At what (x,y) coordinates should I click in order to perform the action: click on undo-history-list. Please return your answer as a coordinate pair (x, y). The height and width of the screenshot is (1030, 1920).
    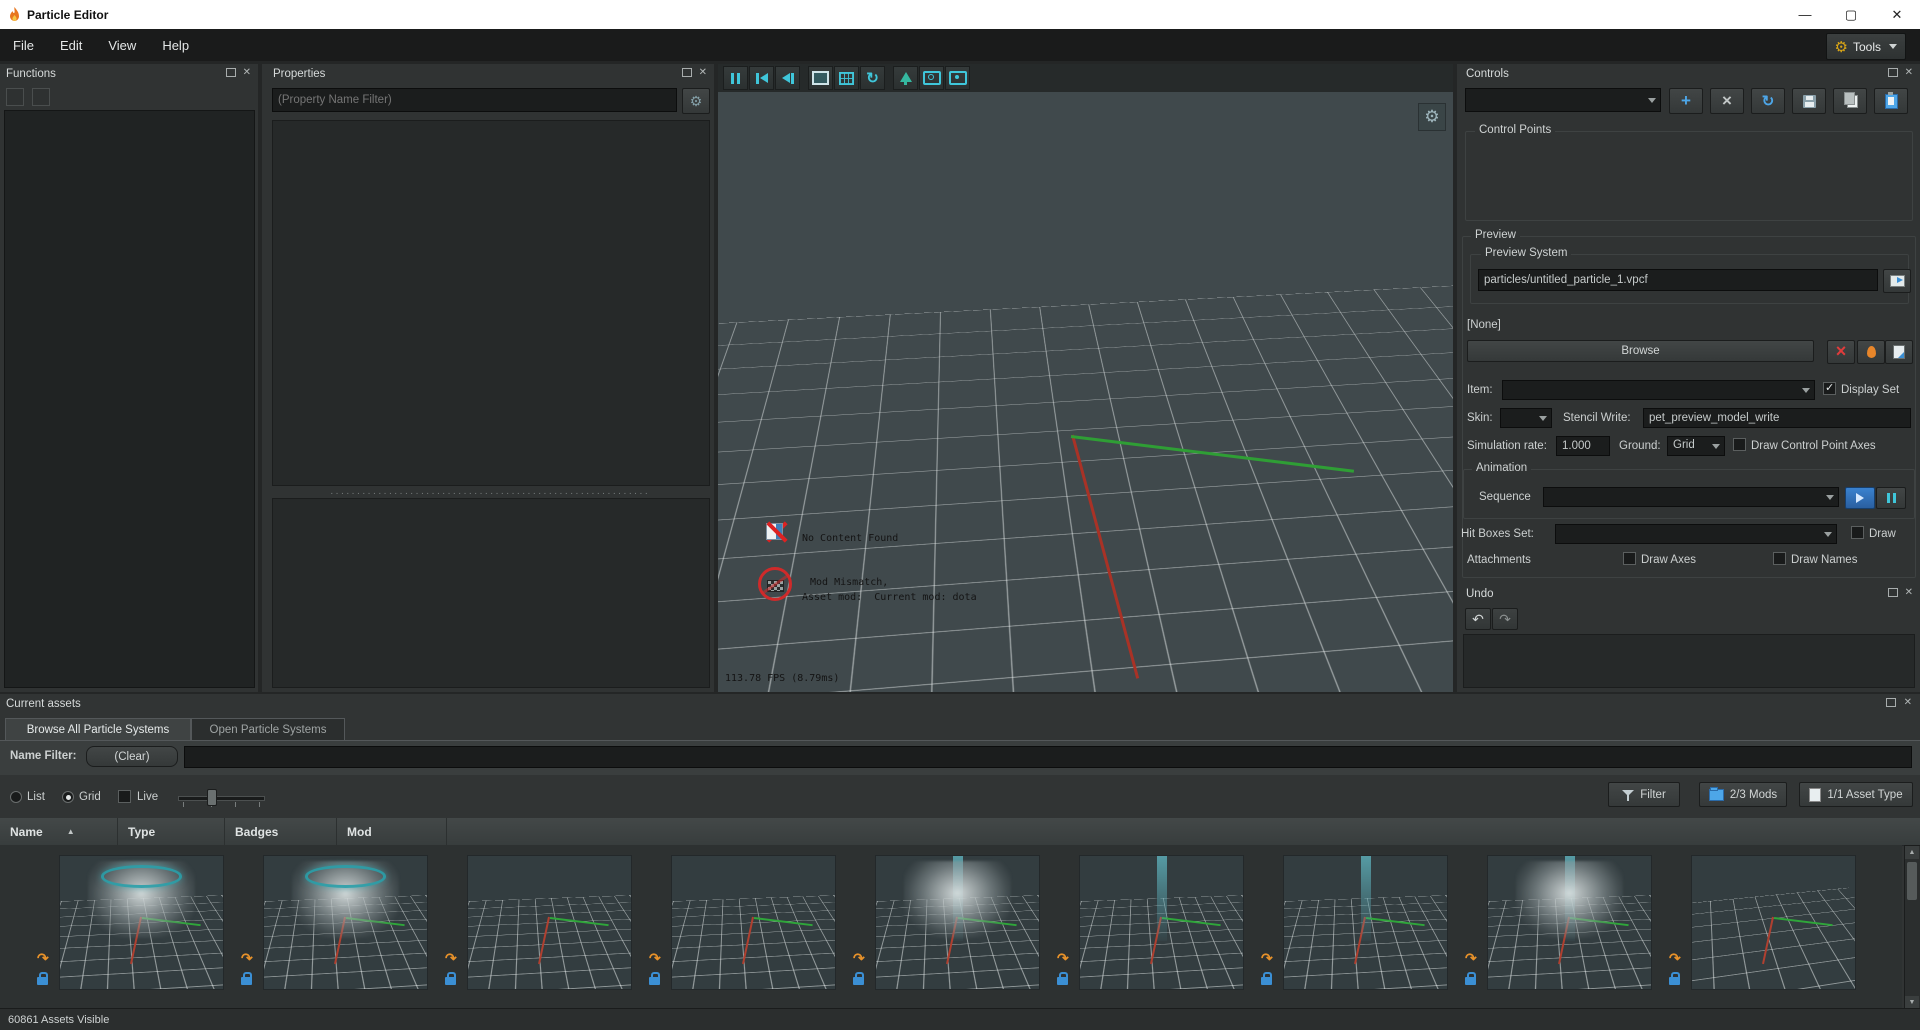
    Looking at the image, I should click on (1689, 661).